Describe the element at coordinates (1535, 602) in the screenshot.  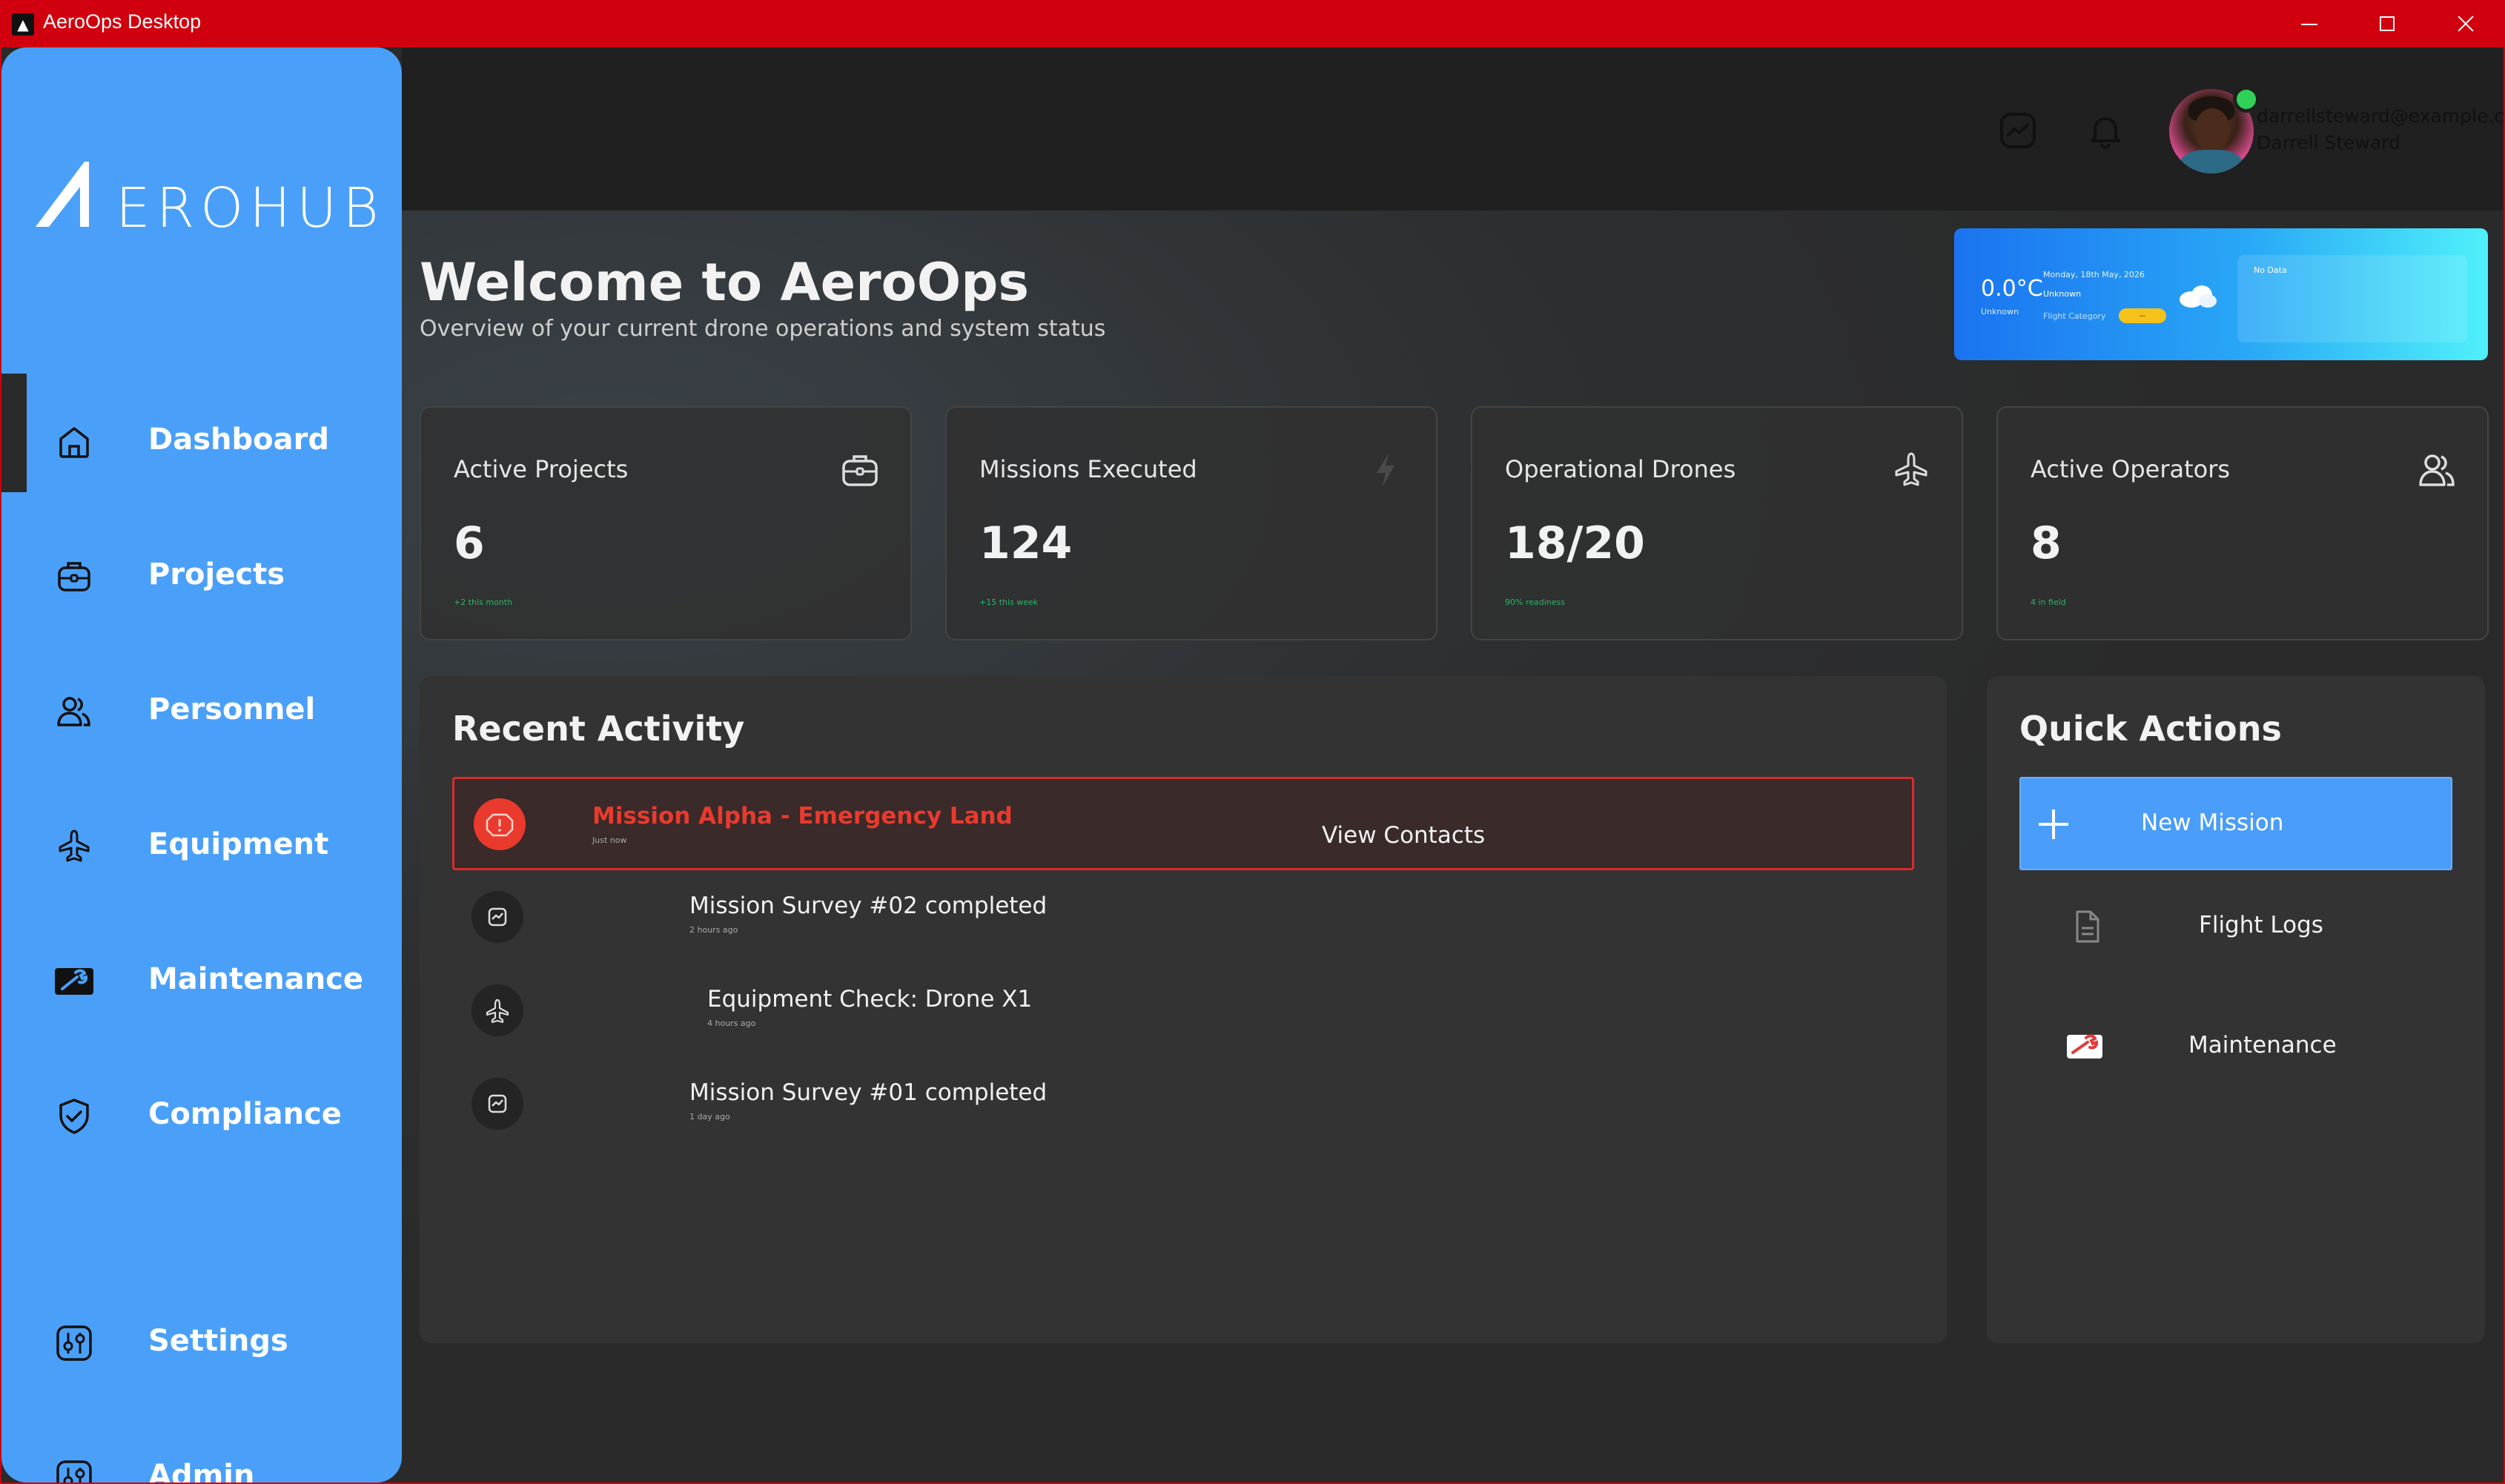
I see `stat-note: 90% readiness` at that location.